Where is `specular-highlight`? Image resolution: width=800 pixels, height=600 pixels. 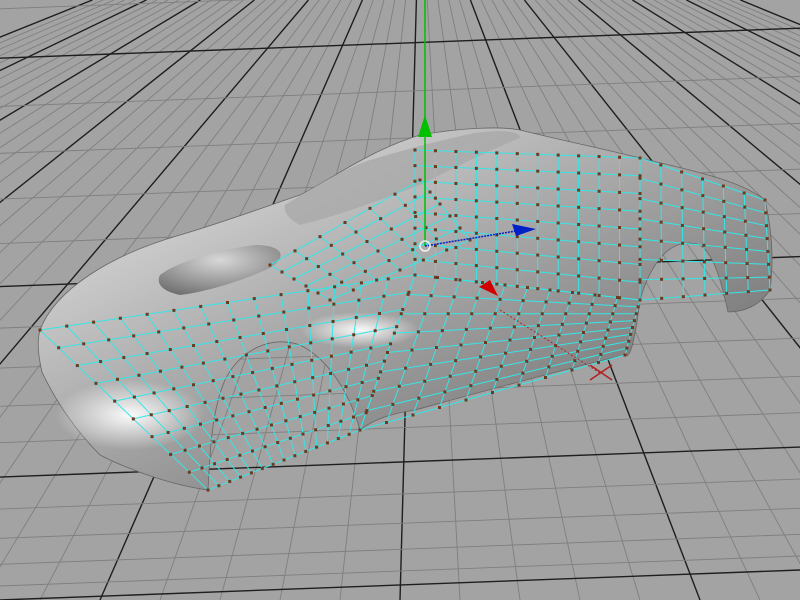
specular-highlight is located at coordinates (360, 330).